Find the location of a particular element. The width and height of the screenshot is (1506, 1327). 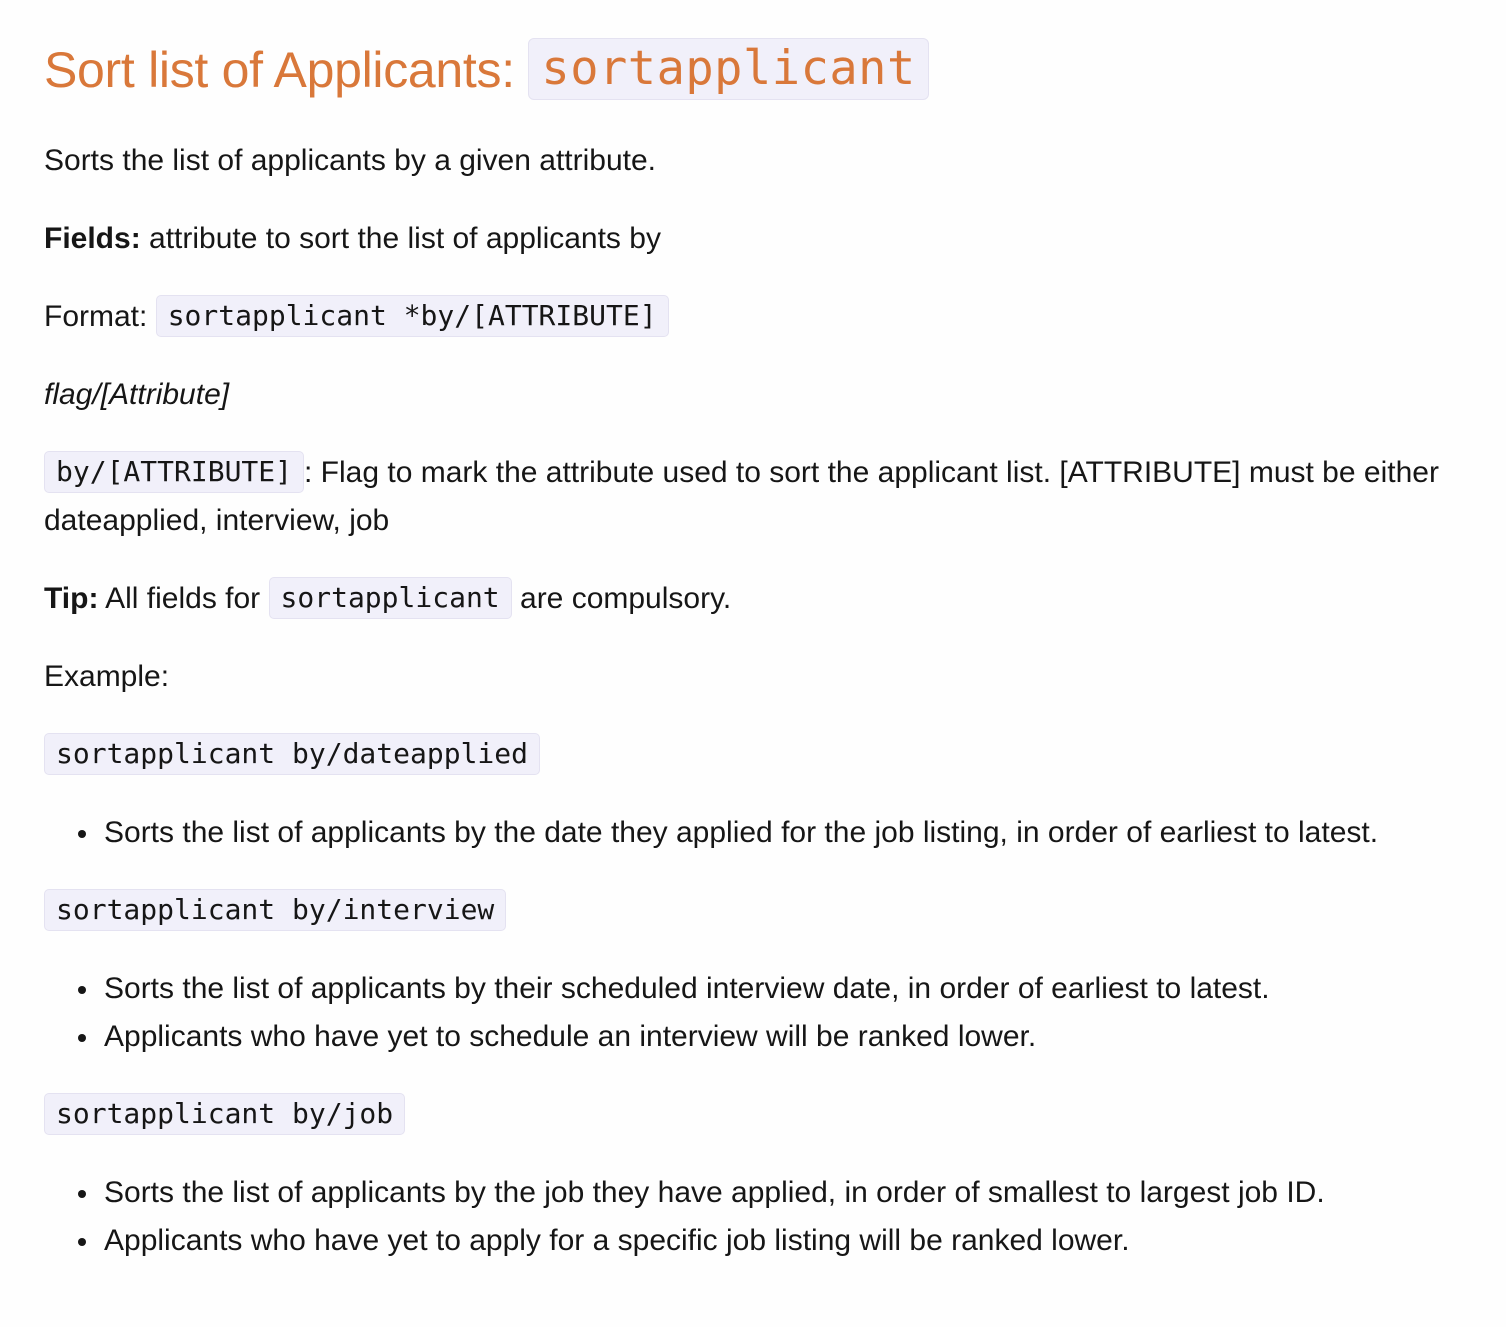

example-code: sortapplicant by/dateapplied is located at coordinates (292, 754).